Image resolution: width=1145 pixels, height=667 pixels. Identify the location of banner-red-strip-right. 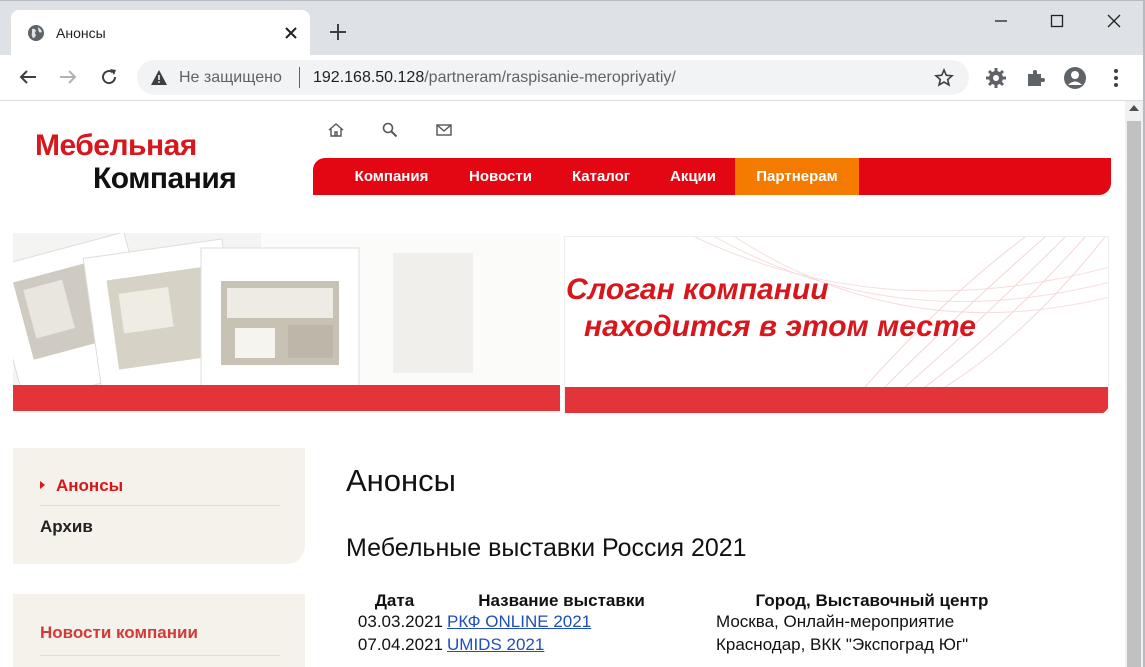
(836, 400).